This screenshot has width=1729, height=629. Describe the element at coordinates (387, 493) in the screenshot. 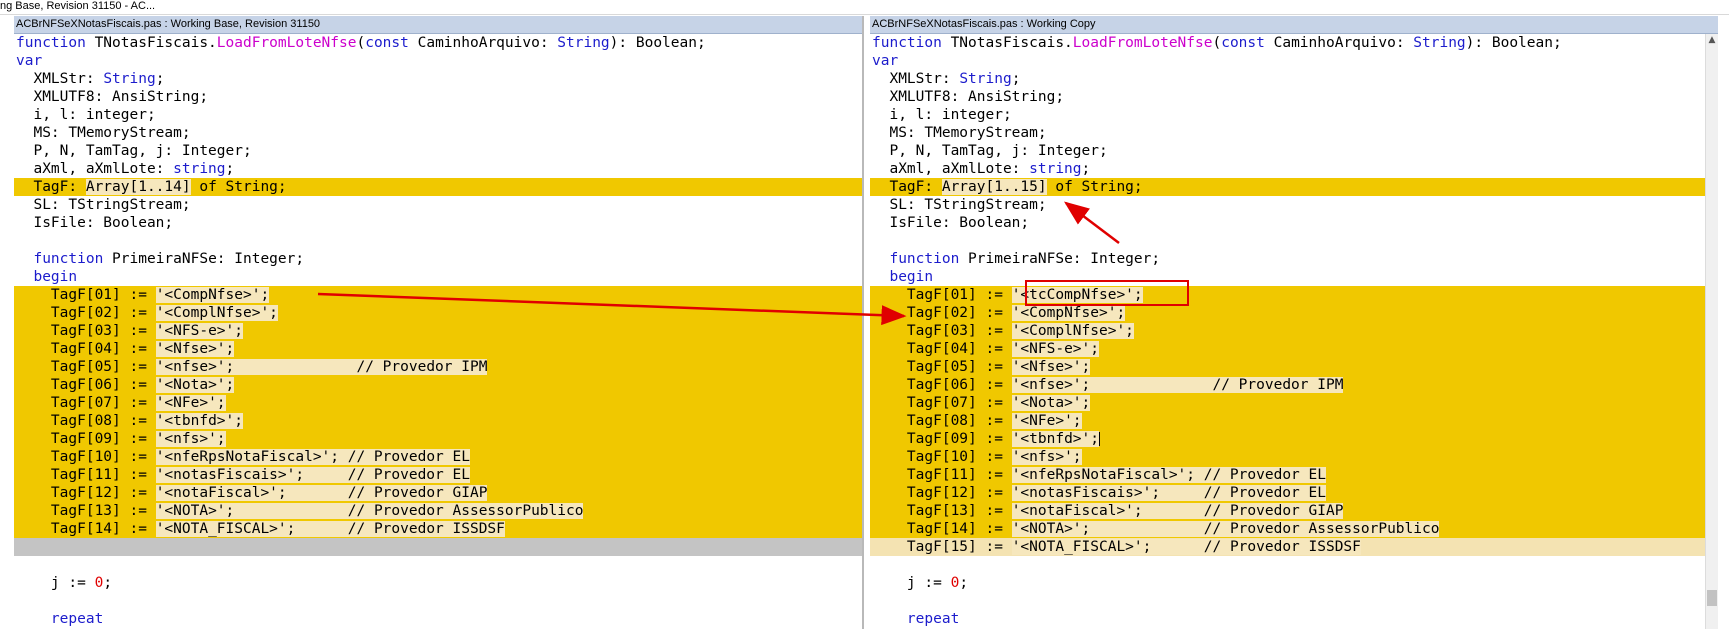

I see `comment: // Provedor GIAP` at that location.